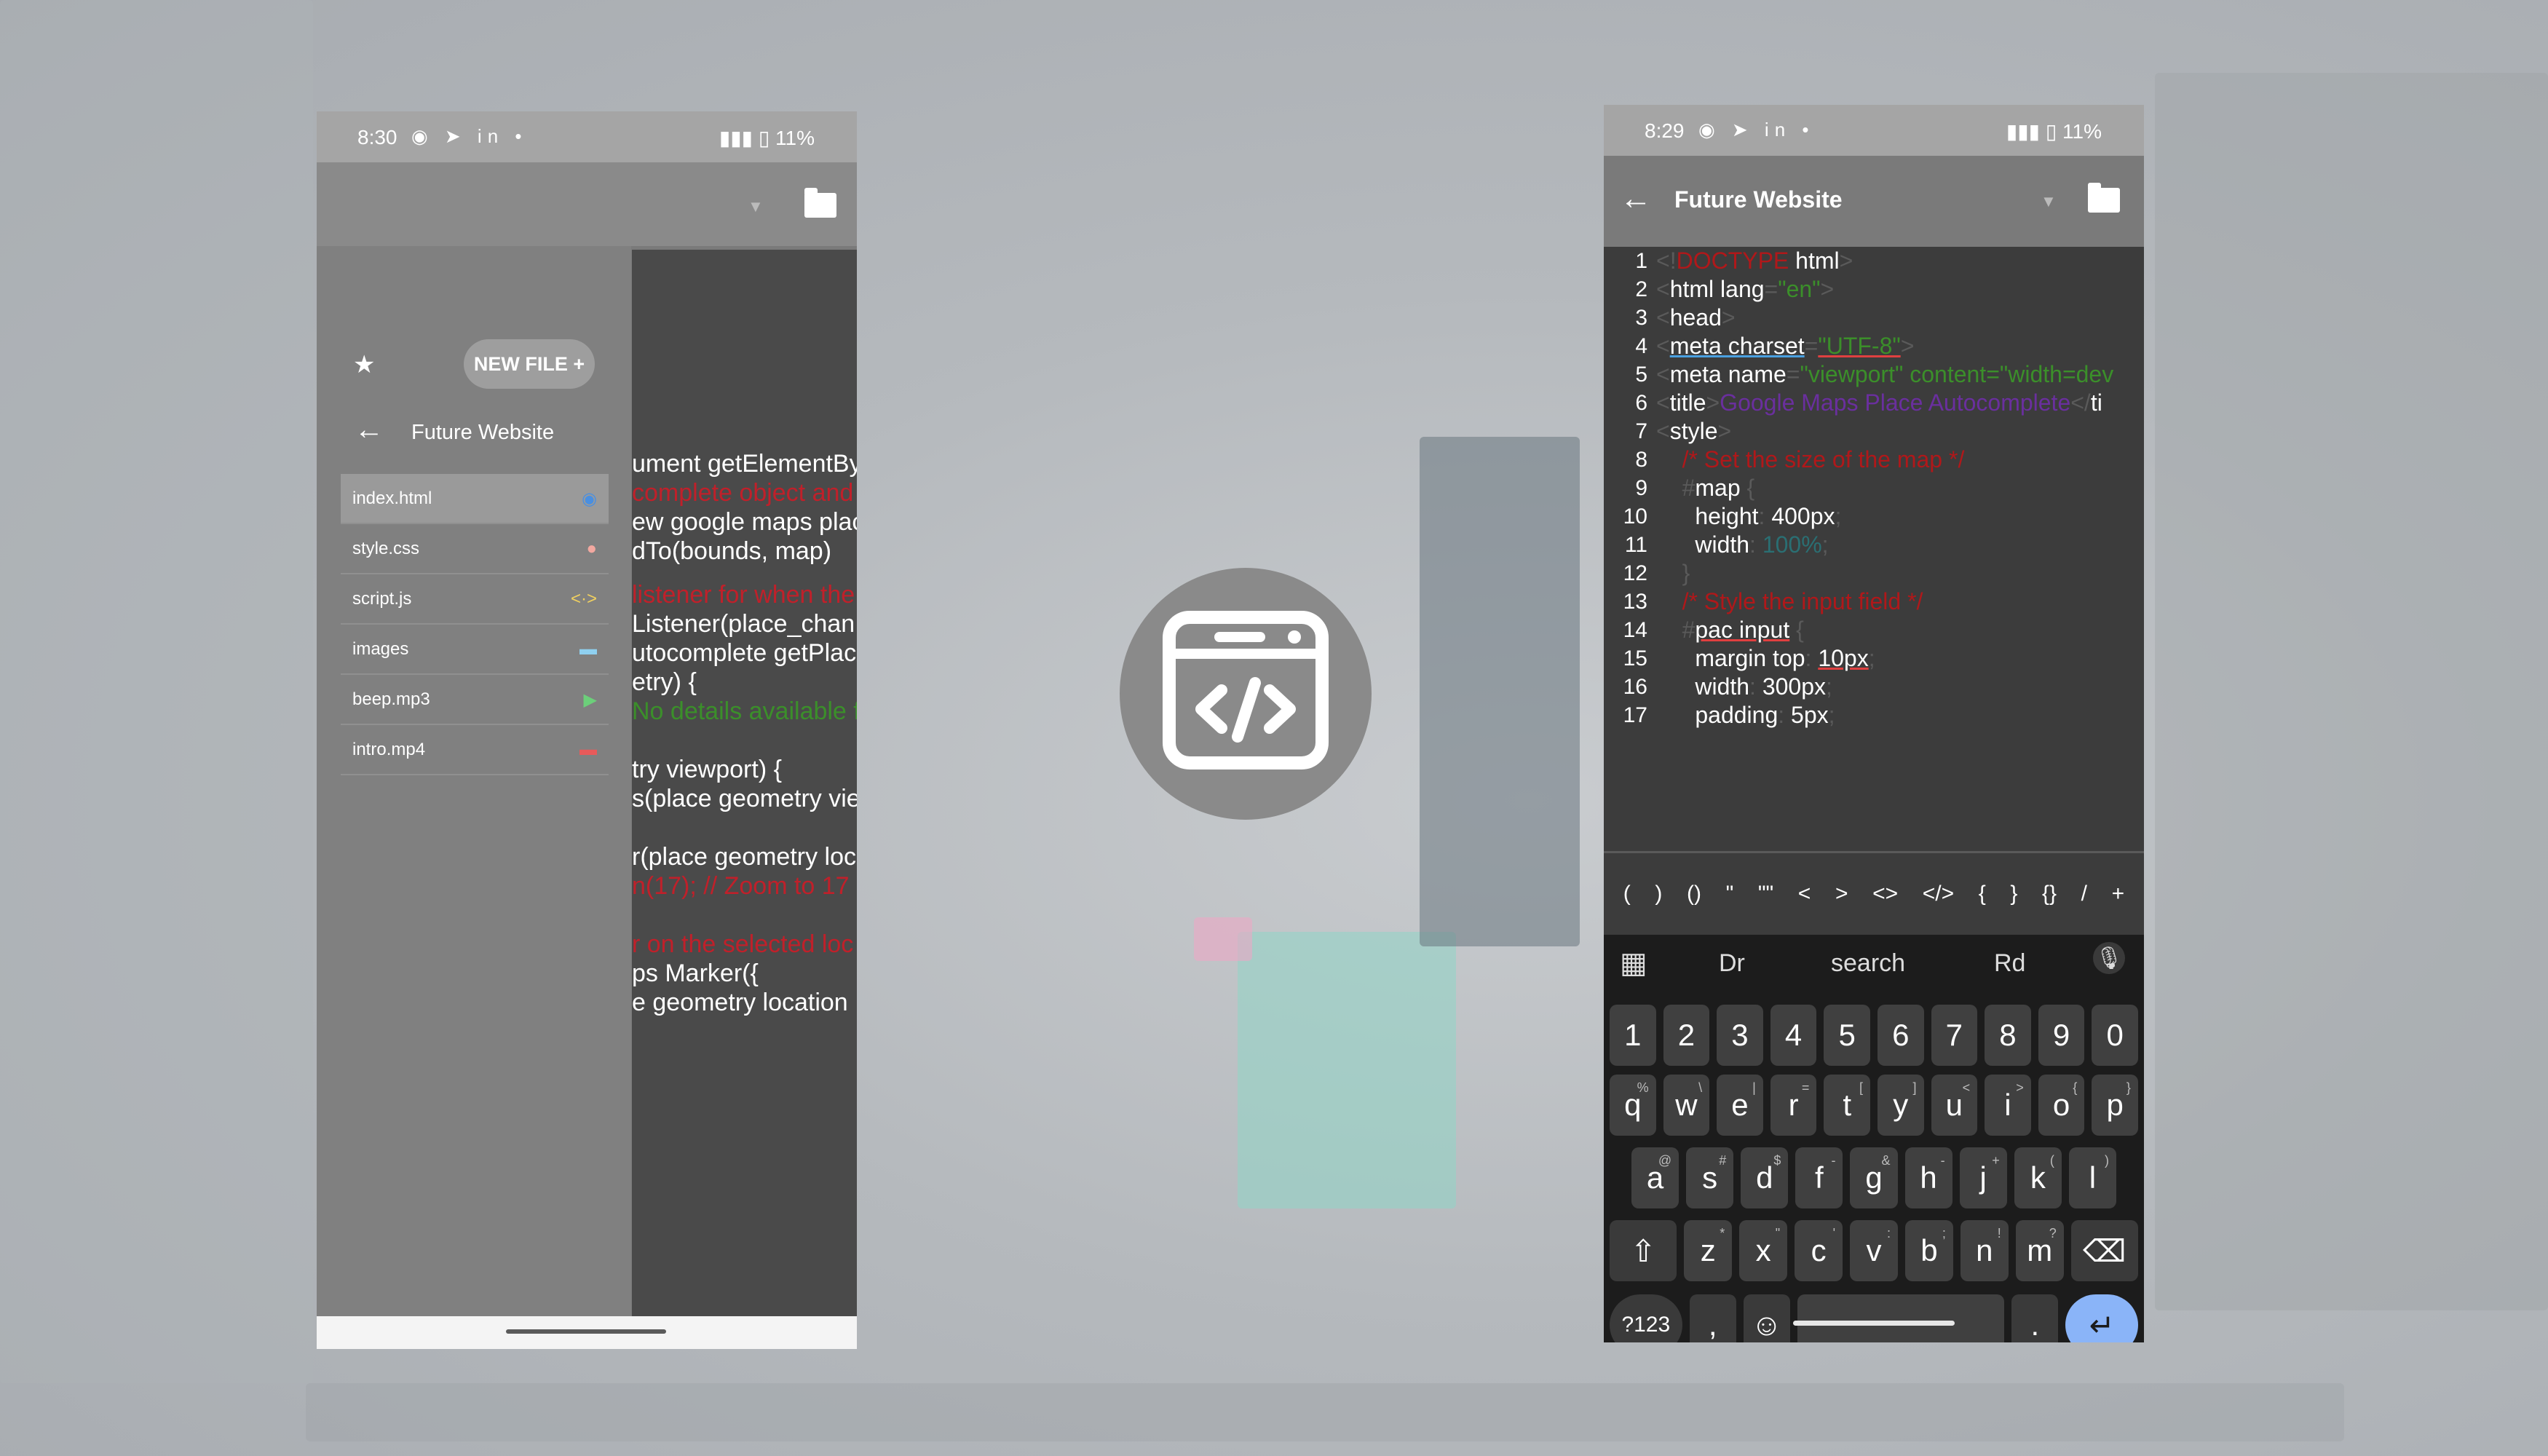 The width and height of the screenshot is (2548, 1456). What do you see at coordinates (1954, 1105) in the screenshot?
I see `key: u <` at bounding box center [1954, 1105].